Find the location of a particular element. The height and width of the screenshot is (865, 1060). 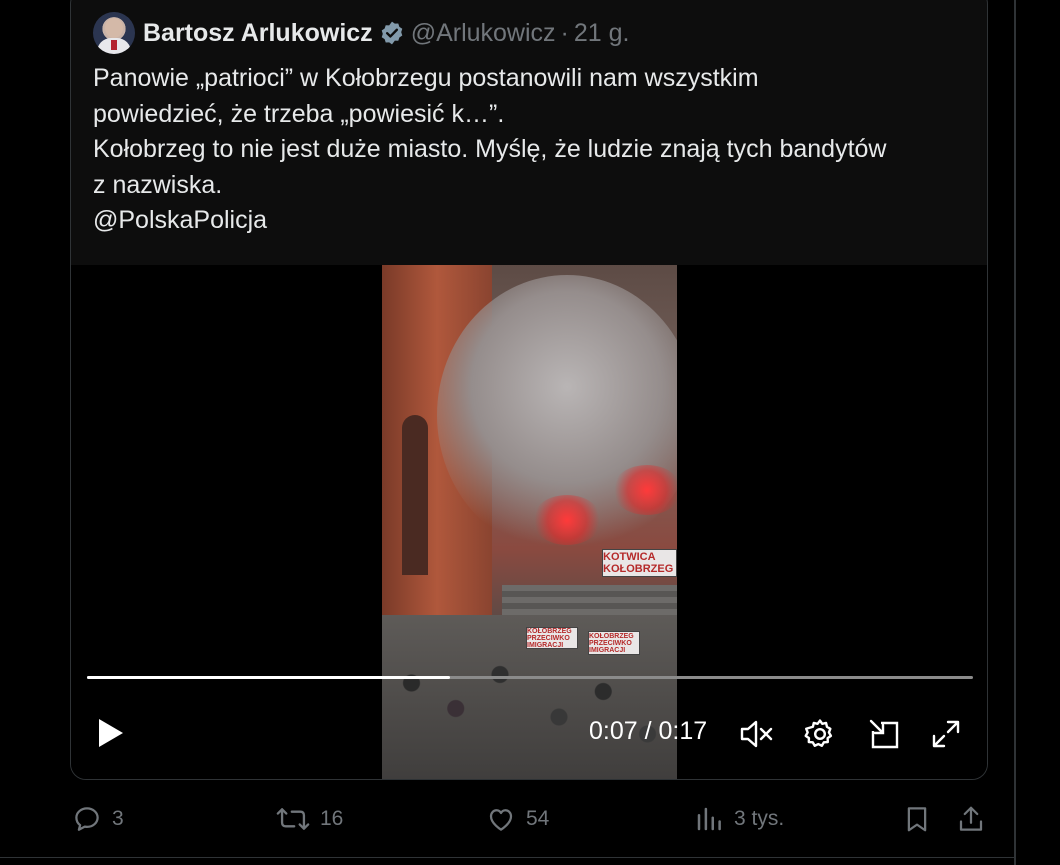

share-upload-icon is located at coordinates (971, 818).